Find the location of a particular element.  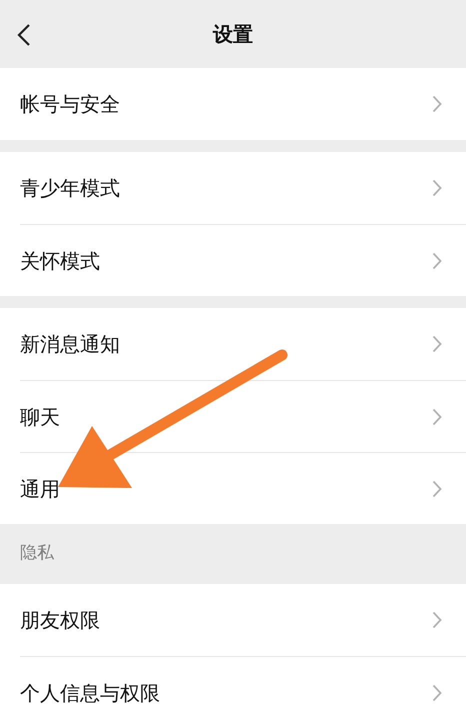

section-header: 隐私 is located at coordinates (37, 554).